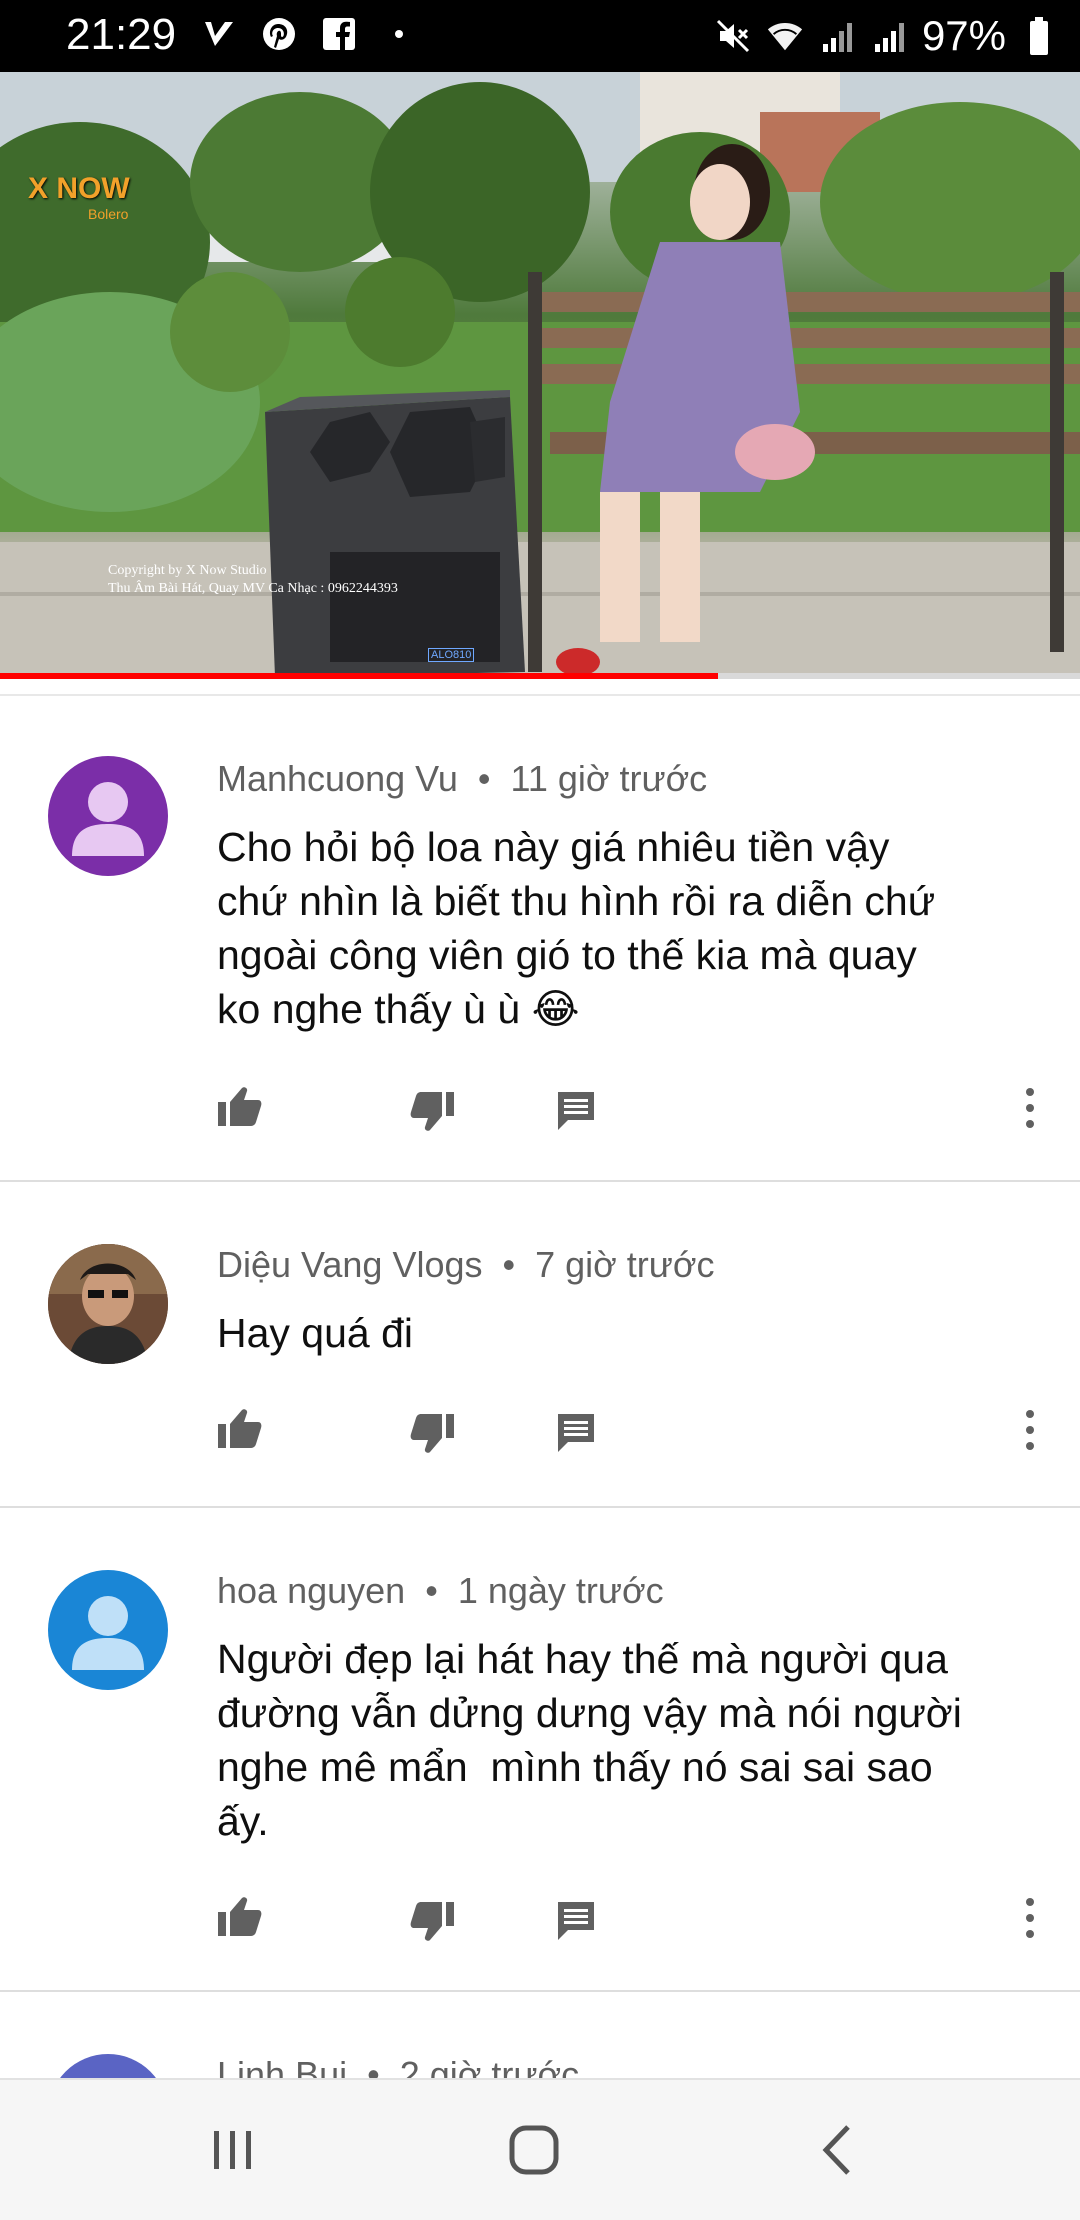 The image size is (1080, 2220). Describe the element at coordinates (398, 1009) in the screenshot. I see `comment-line: ko nghe thấy ù ù 😂` at that location.